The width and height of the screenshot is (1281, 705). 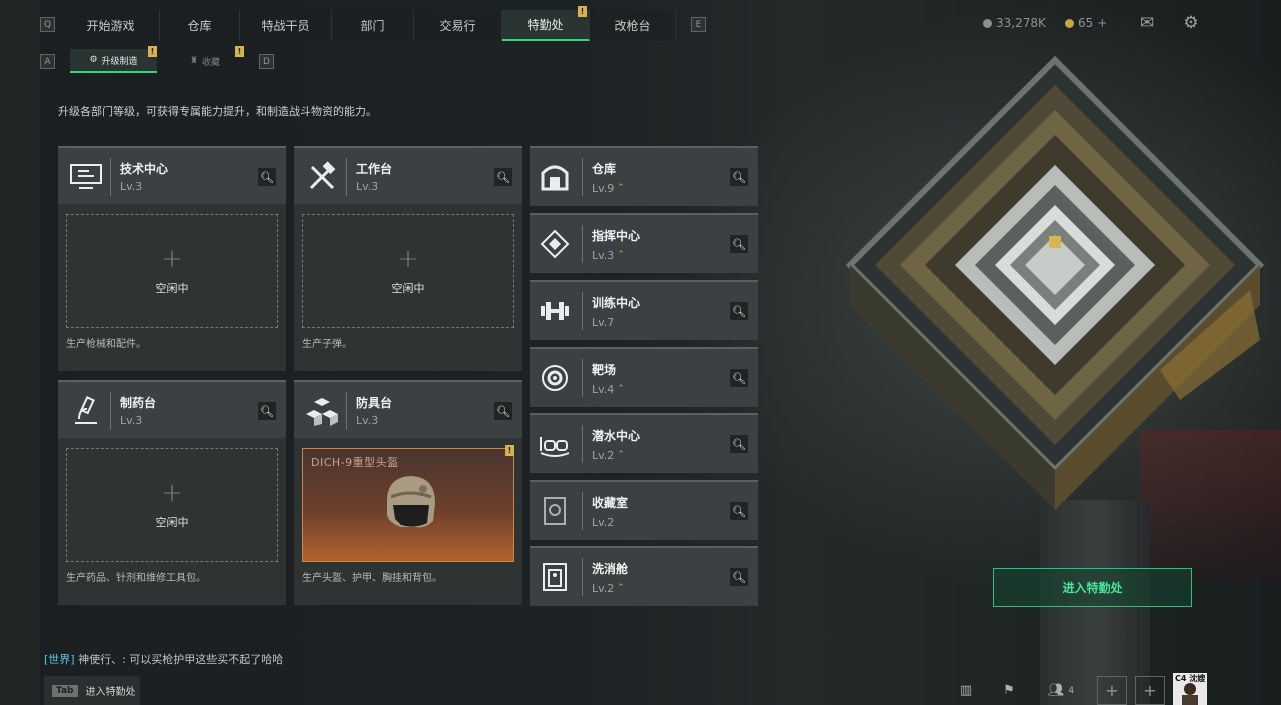 I want to click on craft-icon: ⚙, so click(x=93, y=60).